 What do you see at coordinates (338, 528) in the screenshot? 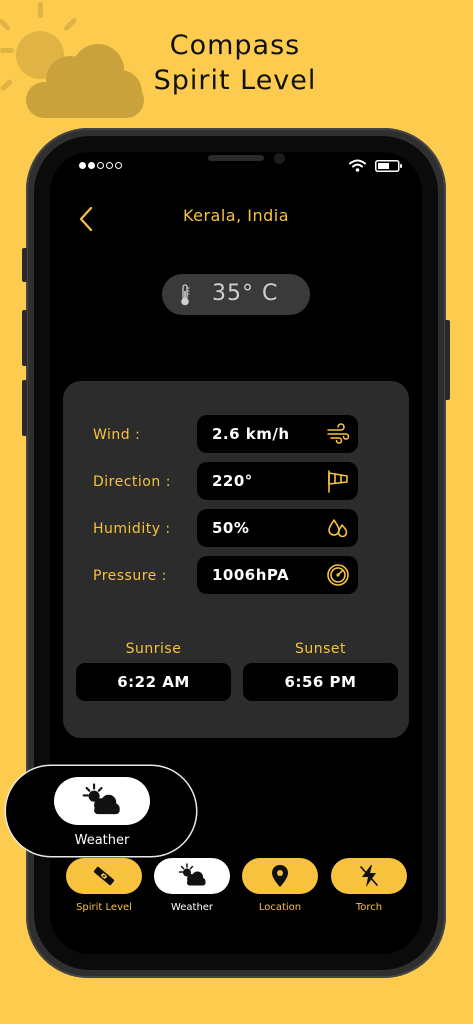
I see `water-drops-icon` at bounding box center [338, 528].